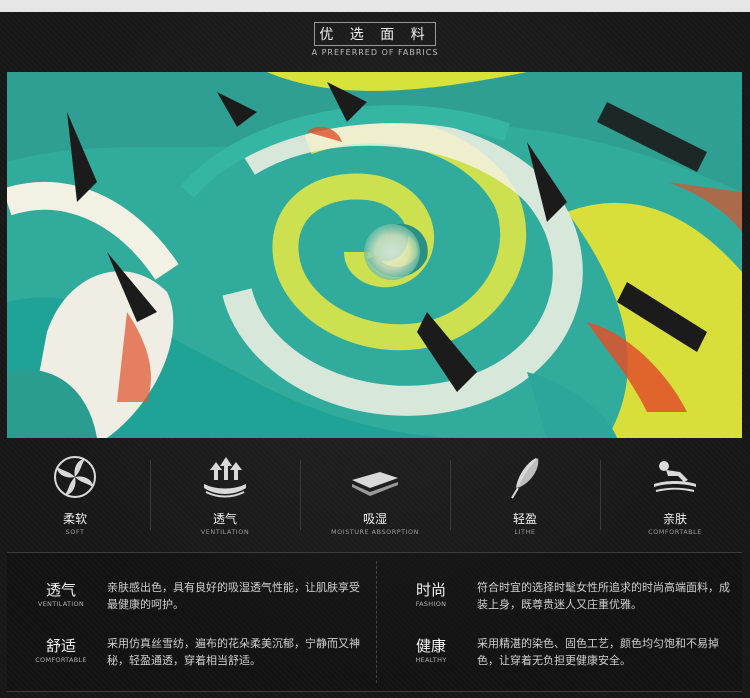  What do you see at coordinates (375, 532) in the screenshot?
I see `feature-sub: MOISTURE ABSORPTION` at bounding box center [375, 532].